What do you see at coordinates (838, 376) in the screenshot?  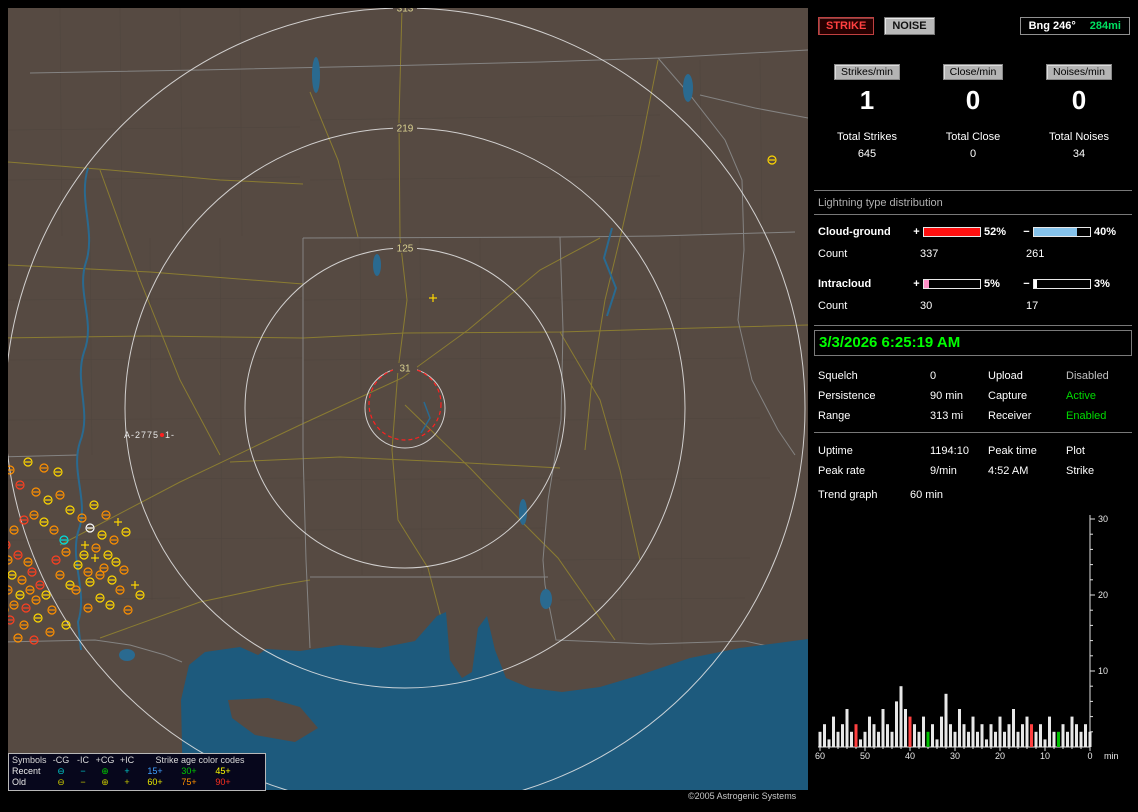 I see `squelch-label: Squelch` at bounding box center [838, 376].